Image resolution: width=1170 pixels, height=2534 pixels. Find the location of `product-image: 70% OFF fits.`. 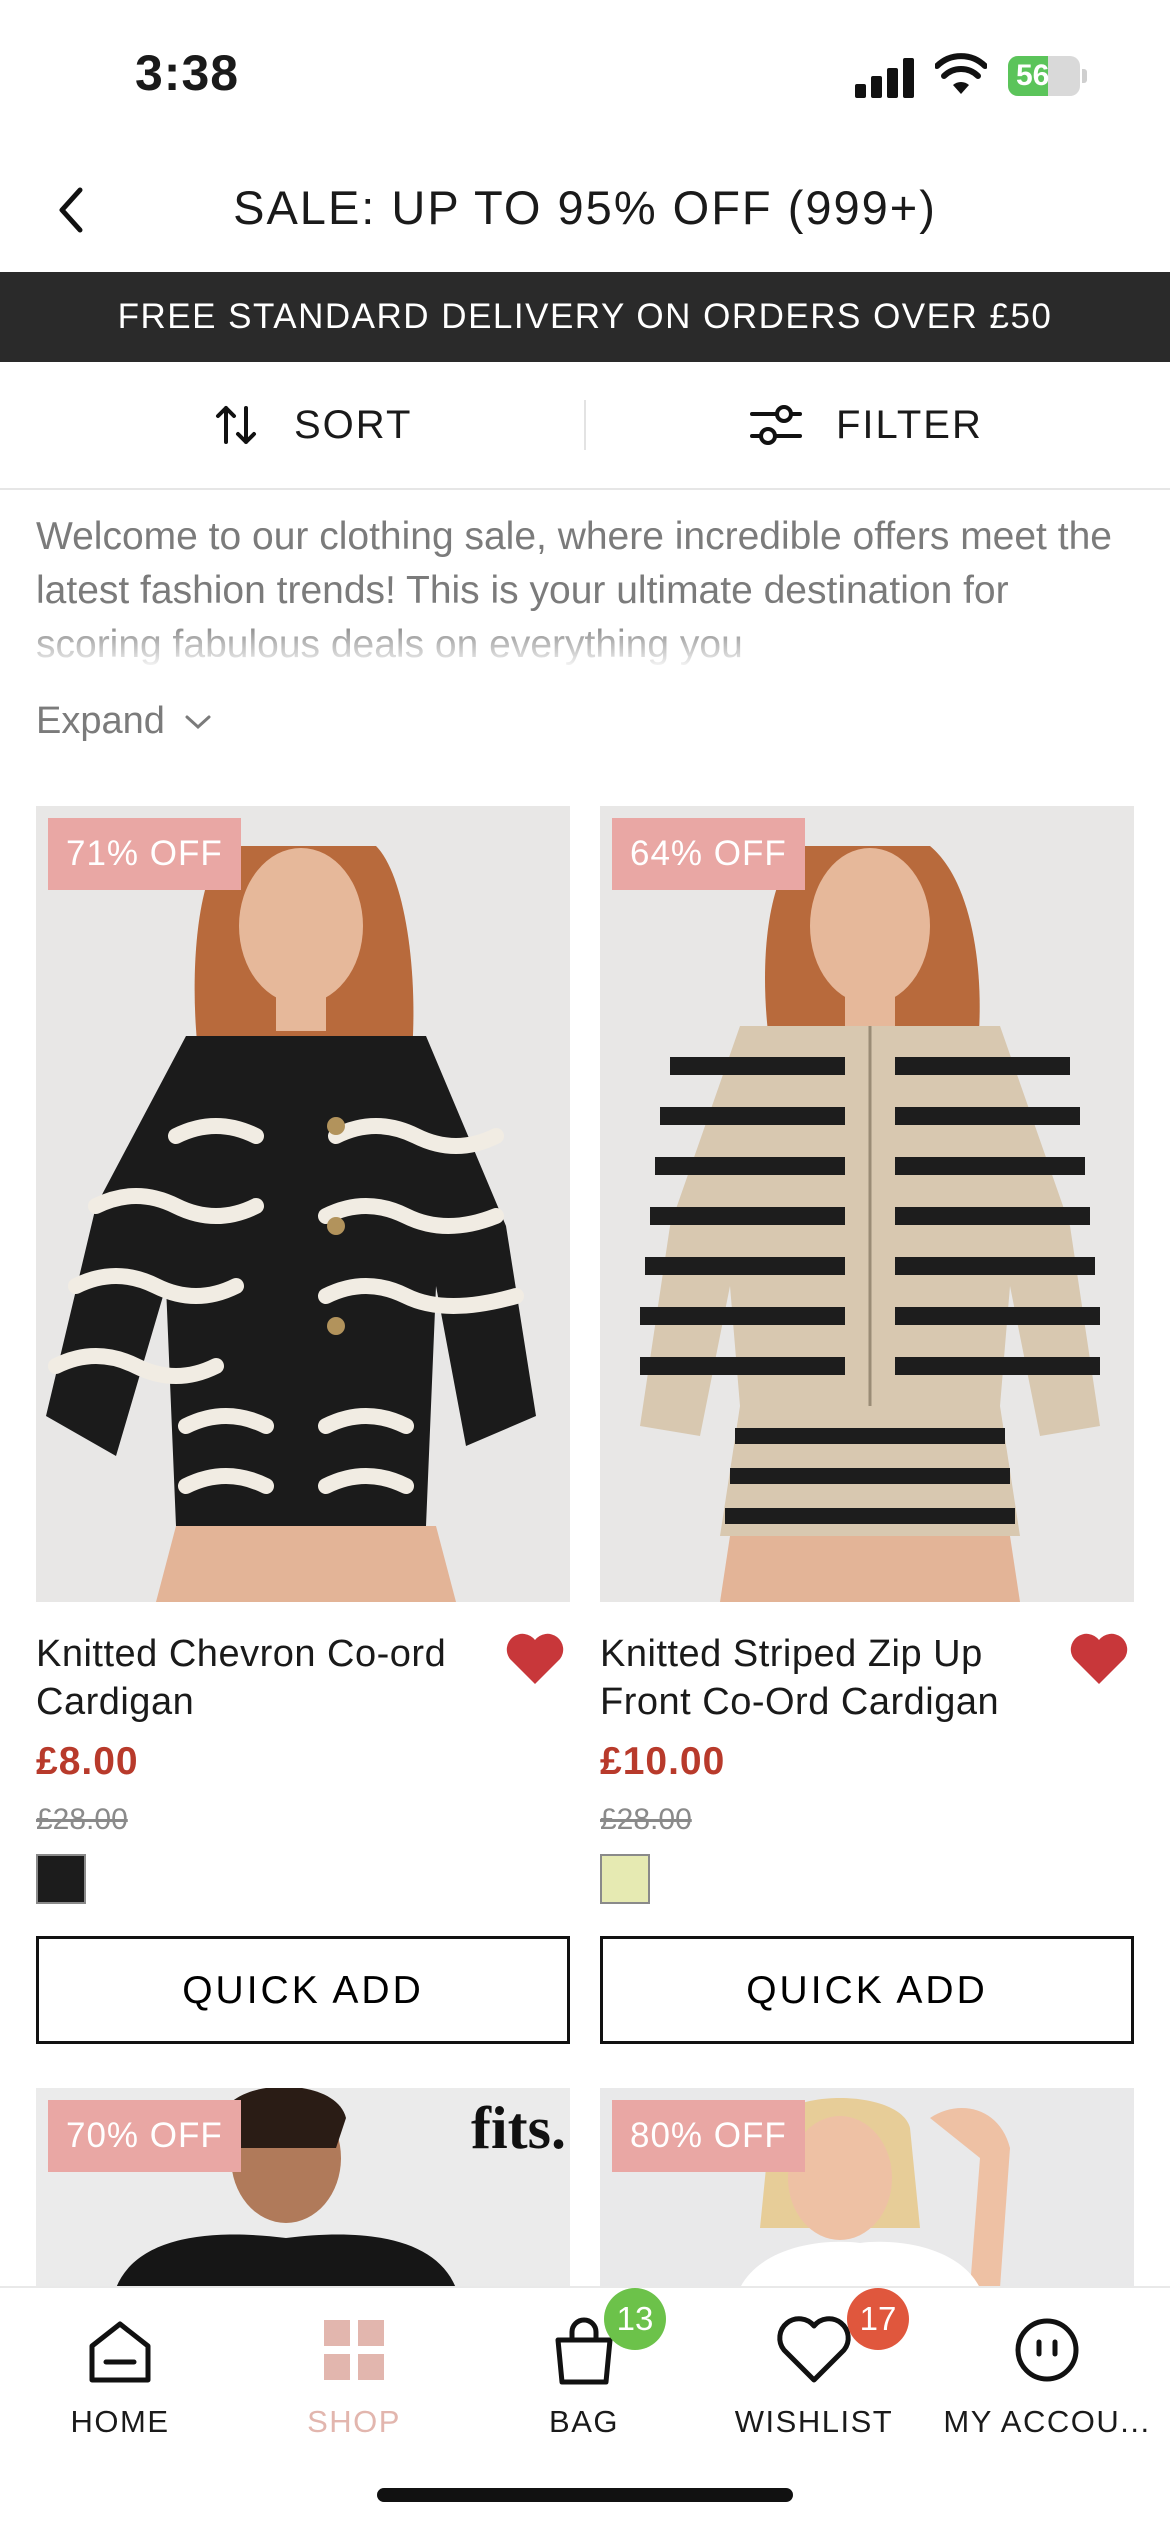

product-image: 70% OFF fits. is located at coordinates (303, 2188).